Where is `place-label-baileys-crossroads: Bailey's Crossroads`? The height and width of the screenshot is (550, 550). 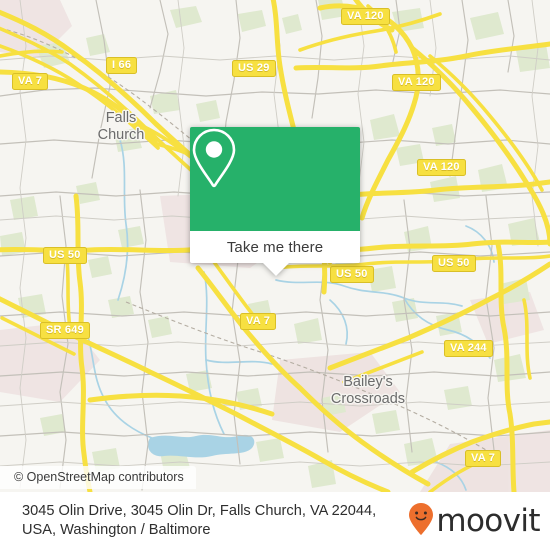
place-label-baileys-crossroads: Bailey's Crossroads is located at coordinates (368, 390).